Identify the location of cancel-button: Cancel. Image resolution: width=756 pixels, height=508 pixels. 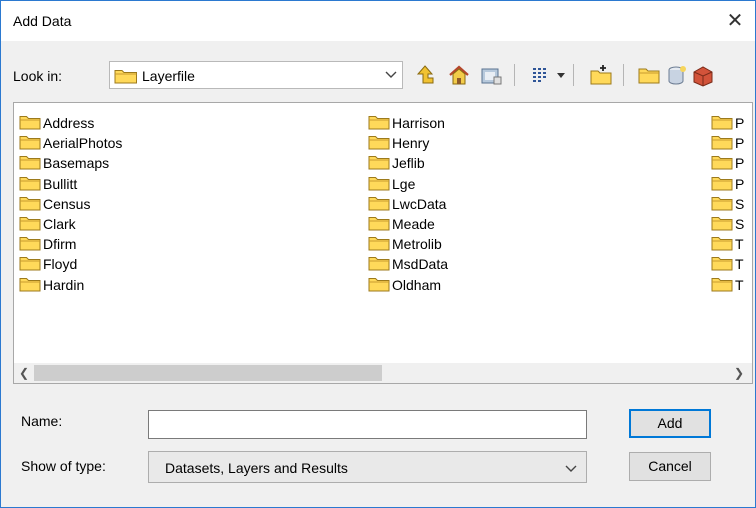
(670, 466).